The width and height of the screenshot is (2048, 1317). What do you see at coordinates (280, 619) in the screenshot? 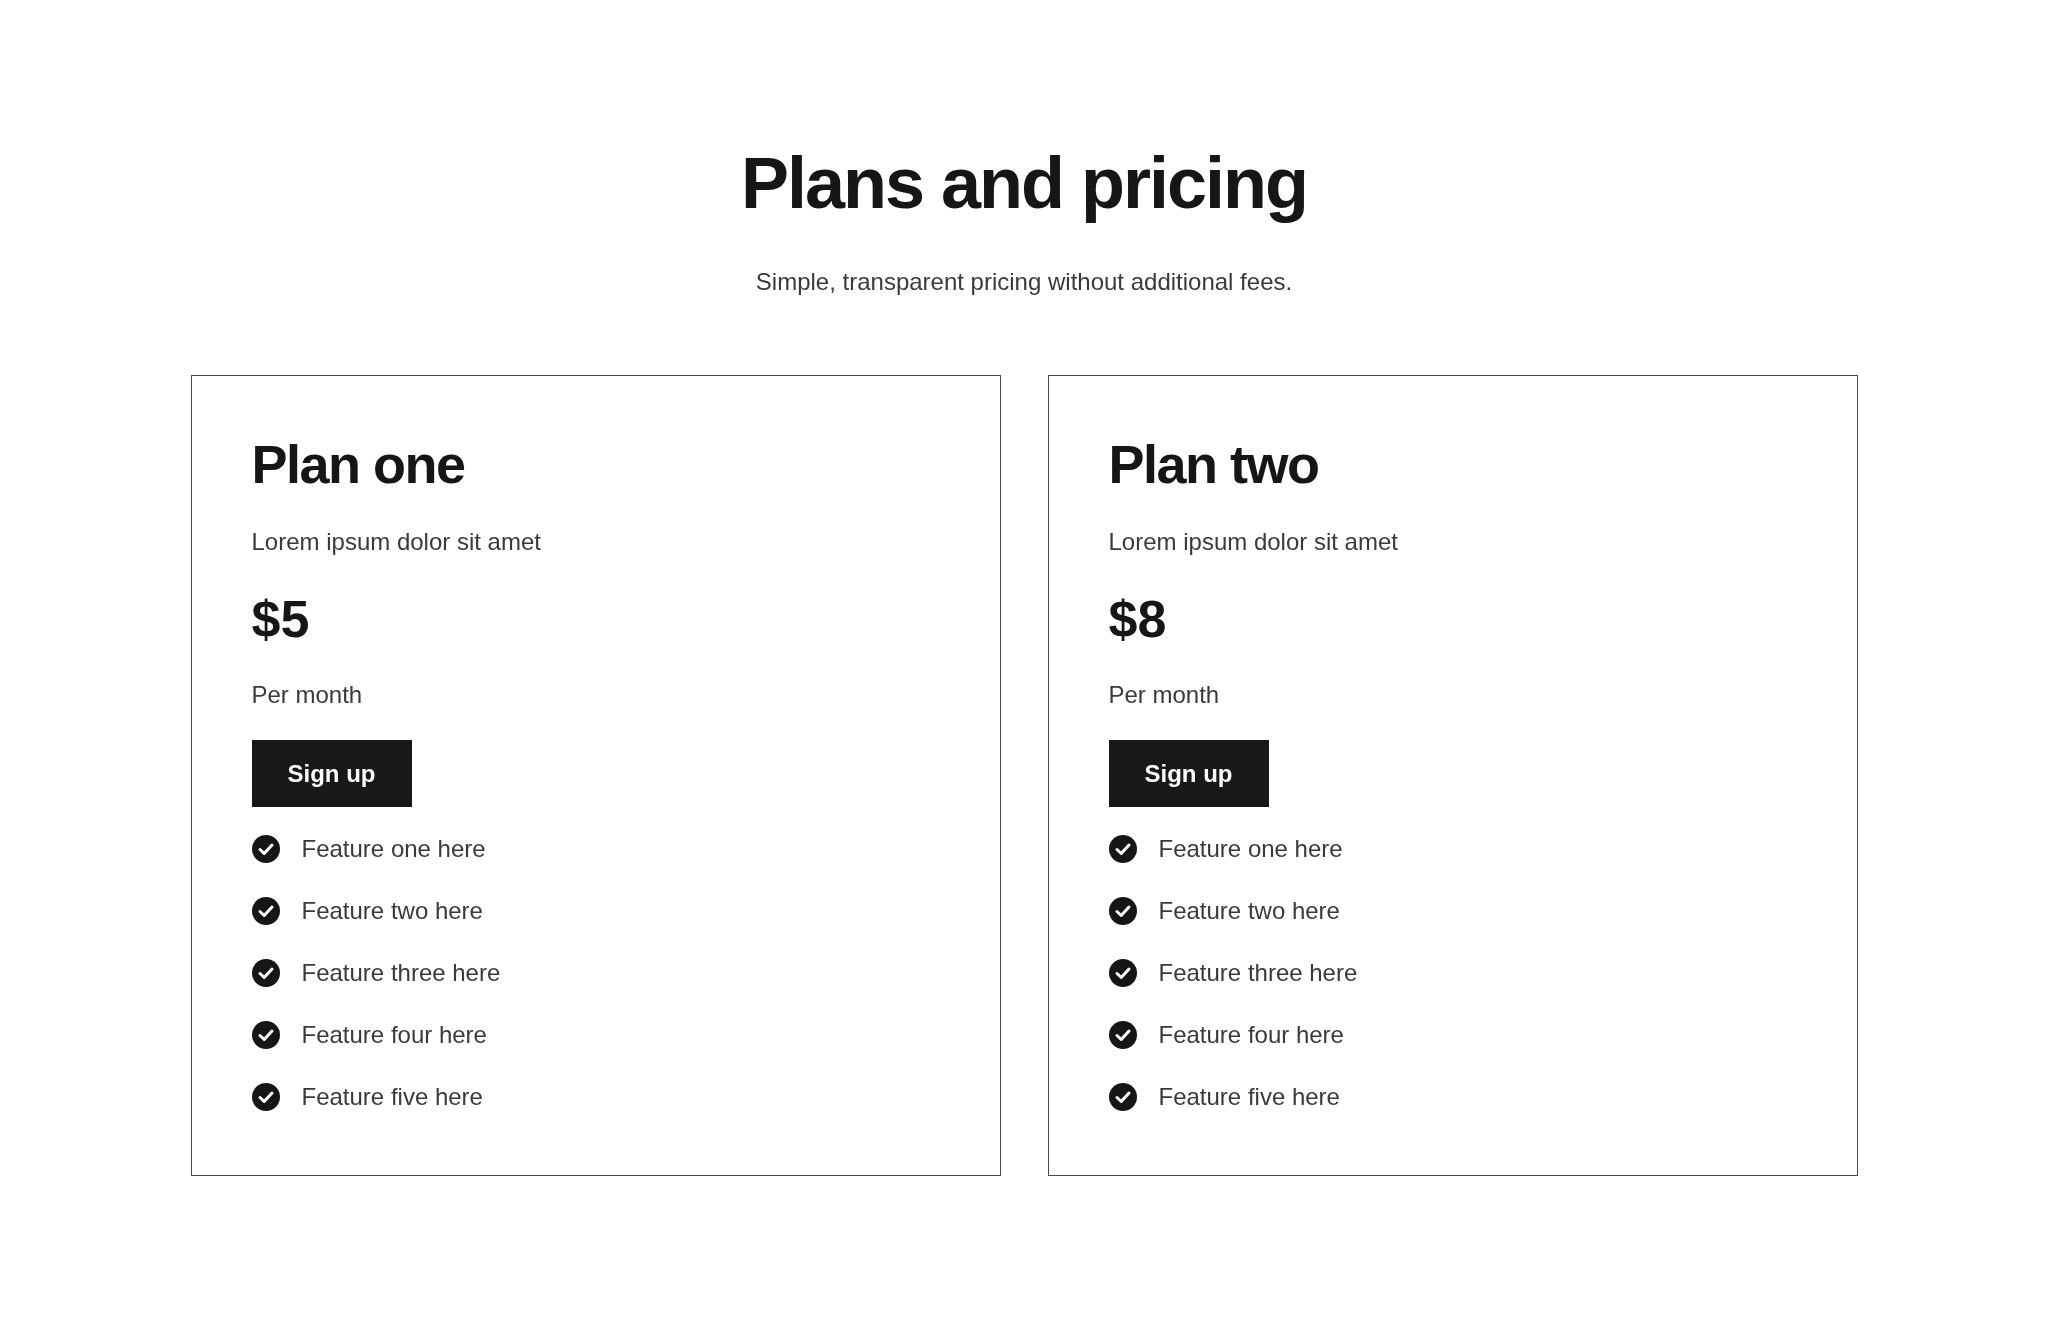
I see `plan-price: $5` at bounding box center [280, 619].